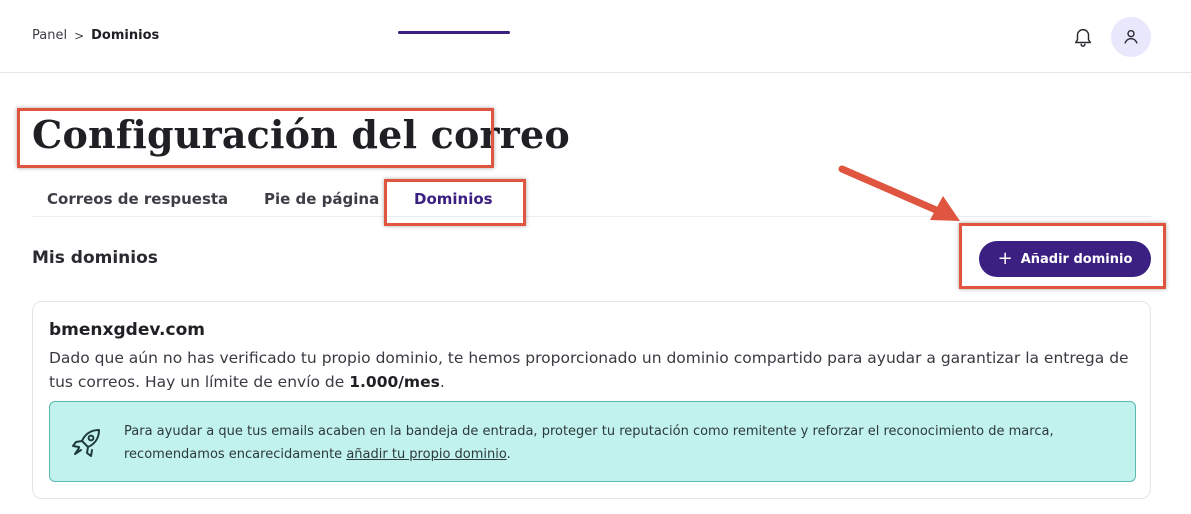 The image size is (1191, 514). I want to click on page-title: Configuración del correo, so click(301, 134).